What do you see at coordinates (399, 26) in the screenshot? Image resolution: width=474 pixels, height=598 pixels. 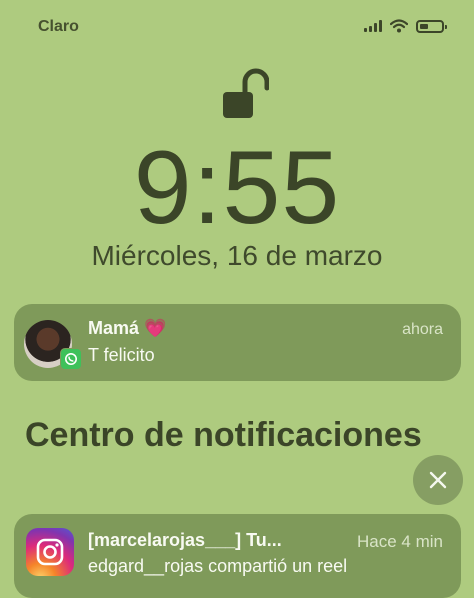 I see `wifi-icon` at bounding box center [399, 26].